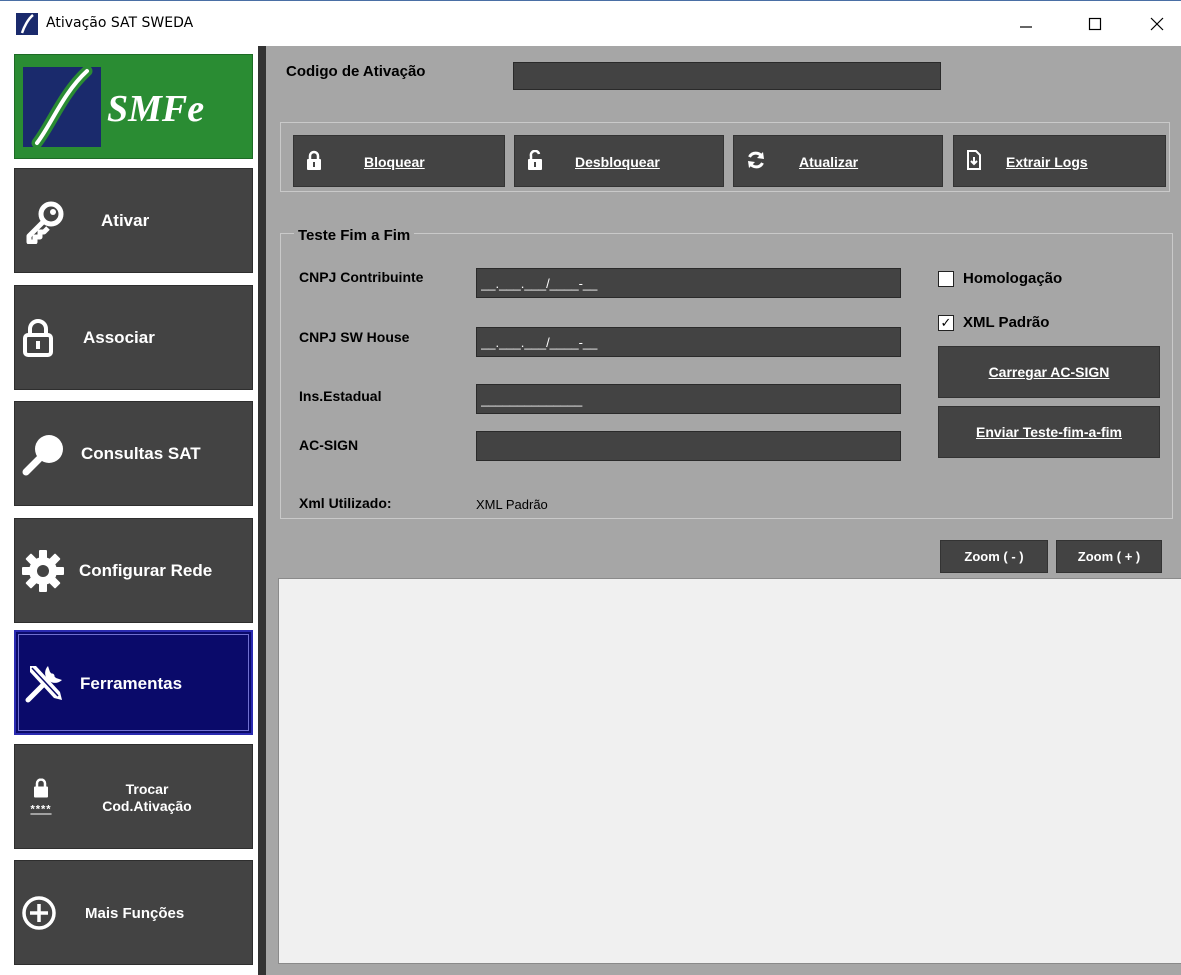 Image resolution: width=1181 pixels, height=975 pixels. I want to click on sidebar-item-consultas-sat: Consultas SAT, so click(133, 453).